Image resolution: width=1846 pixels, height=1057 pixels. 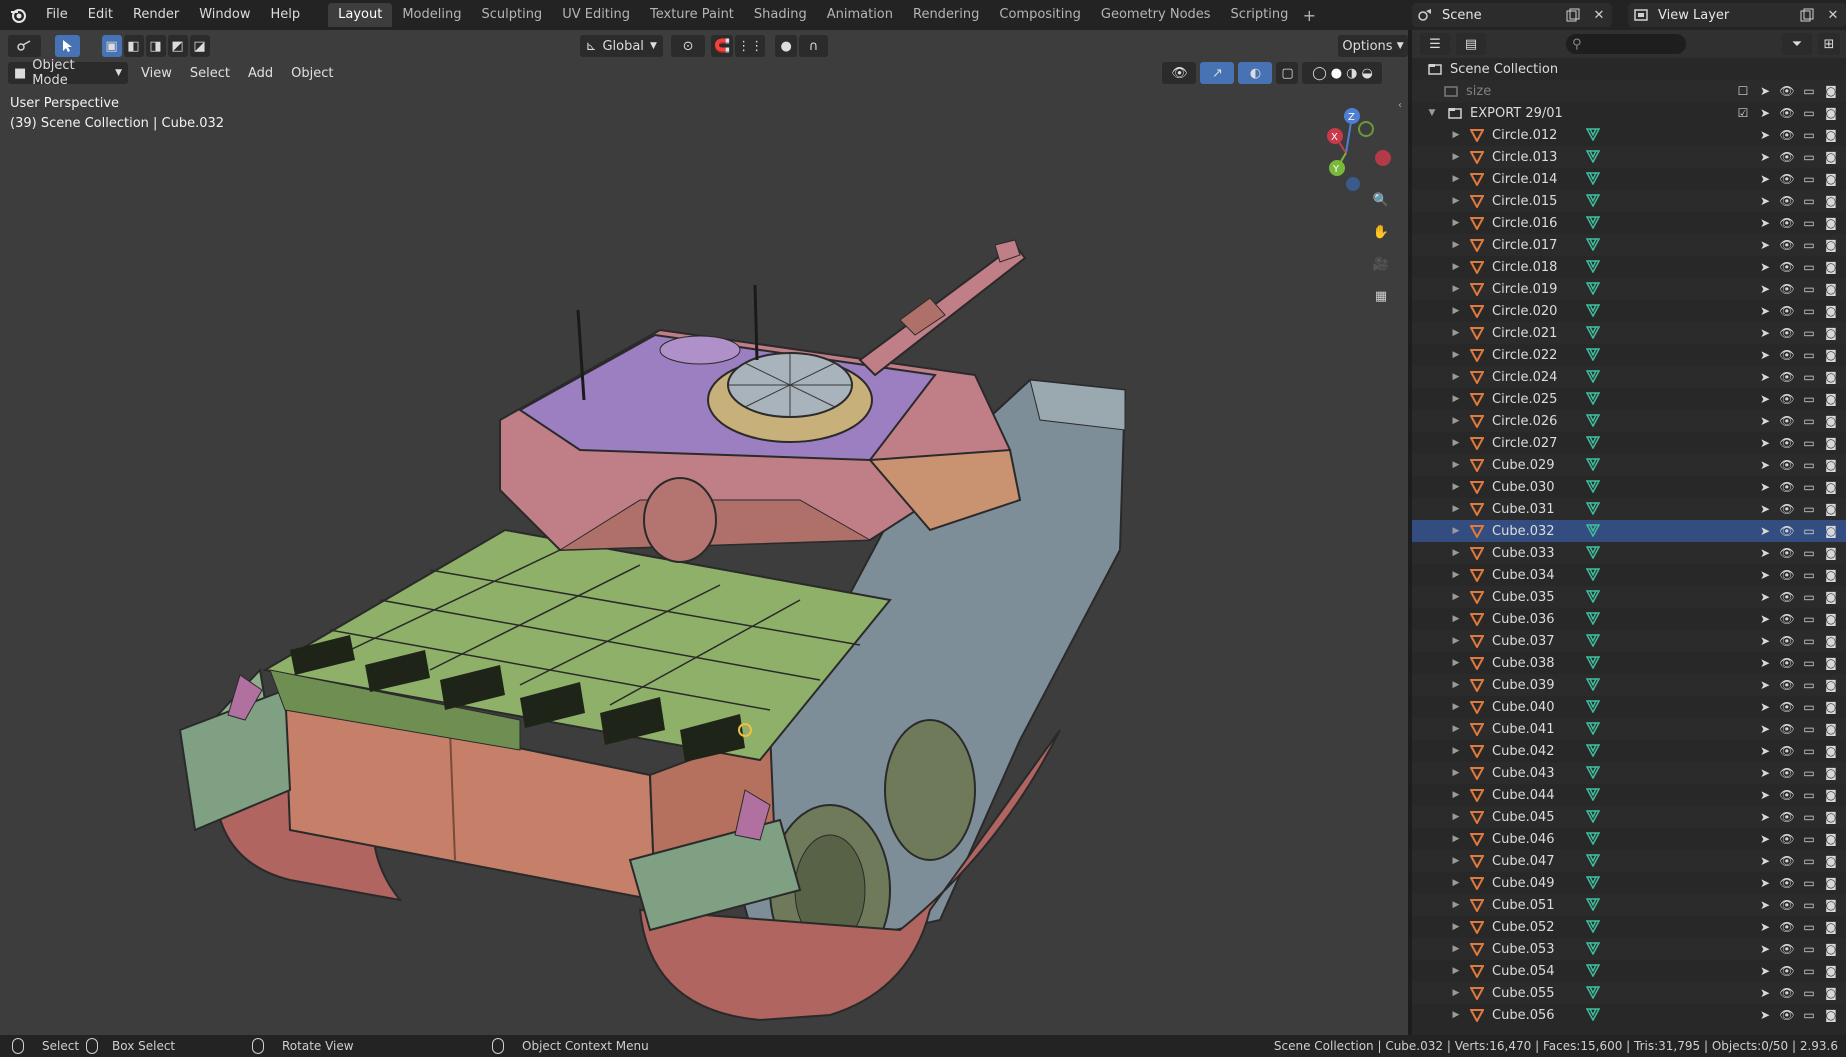 I want to click on tab-animation: Animation, so click(x=860, y=15).